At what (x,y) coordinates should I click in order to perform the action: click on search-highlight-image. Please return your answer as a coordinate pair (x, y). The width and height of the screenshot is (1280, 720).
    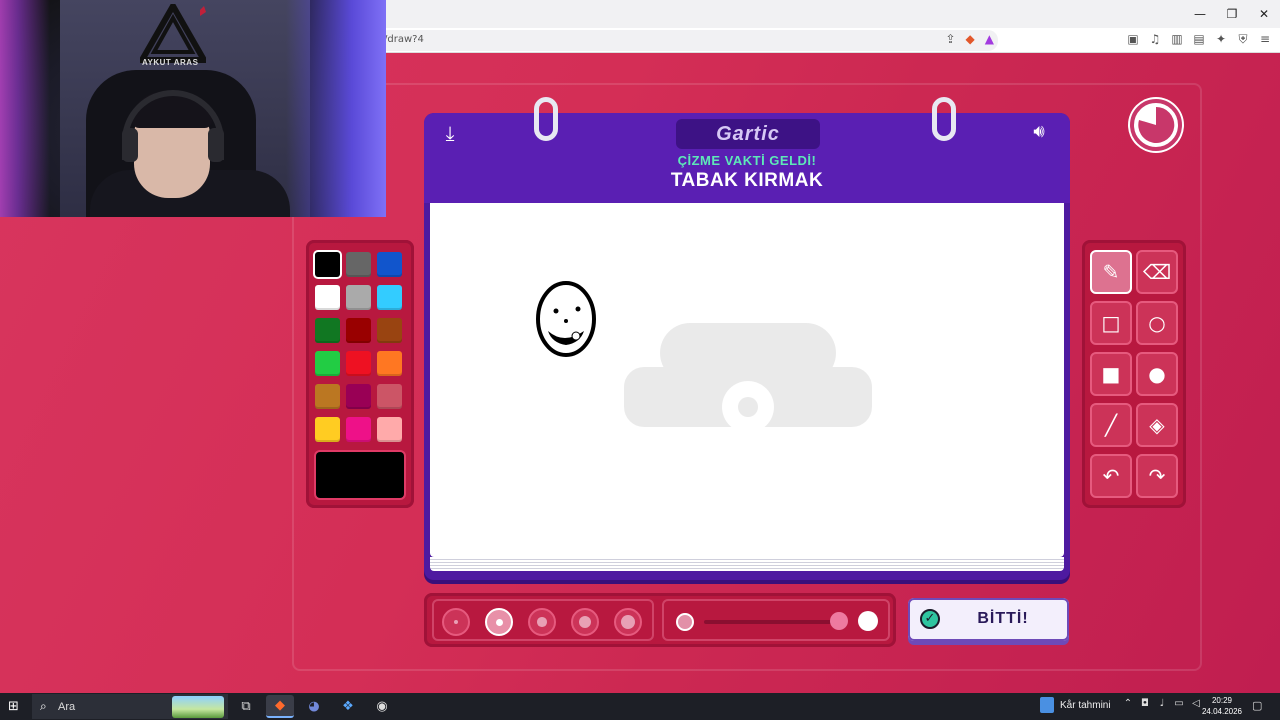
    Looking at the image, I should click on (198, 707).